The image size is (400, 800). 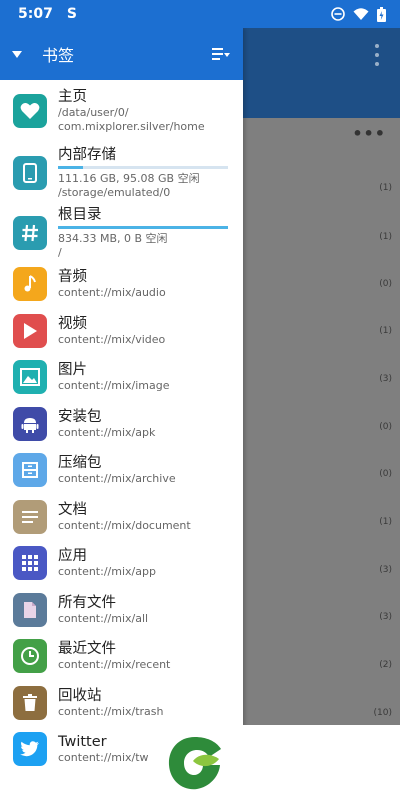 What do you see at coordinates (80, 463) in the screenshot?
I see `bookmark-name: 压缩包` at bounding box center [80, 463].